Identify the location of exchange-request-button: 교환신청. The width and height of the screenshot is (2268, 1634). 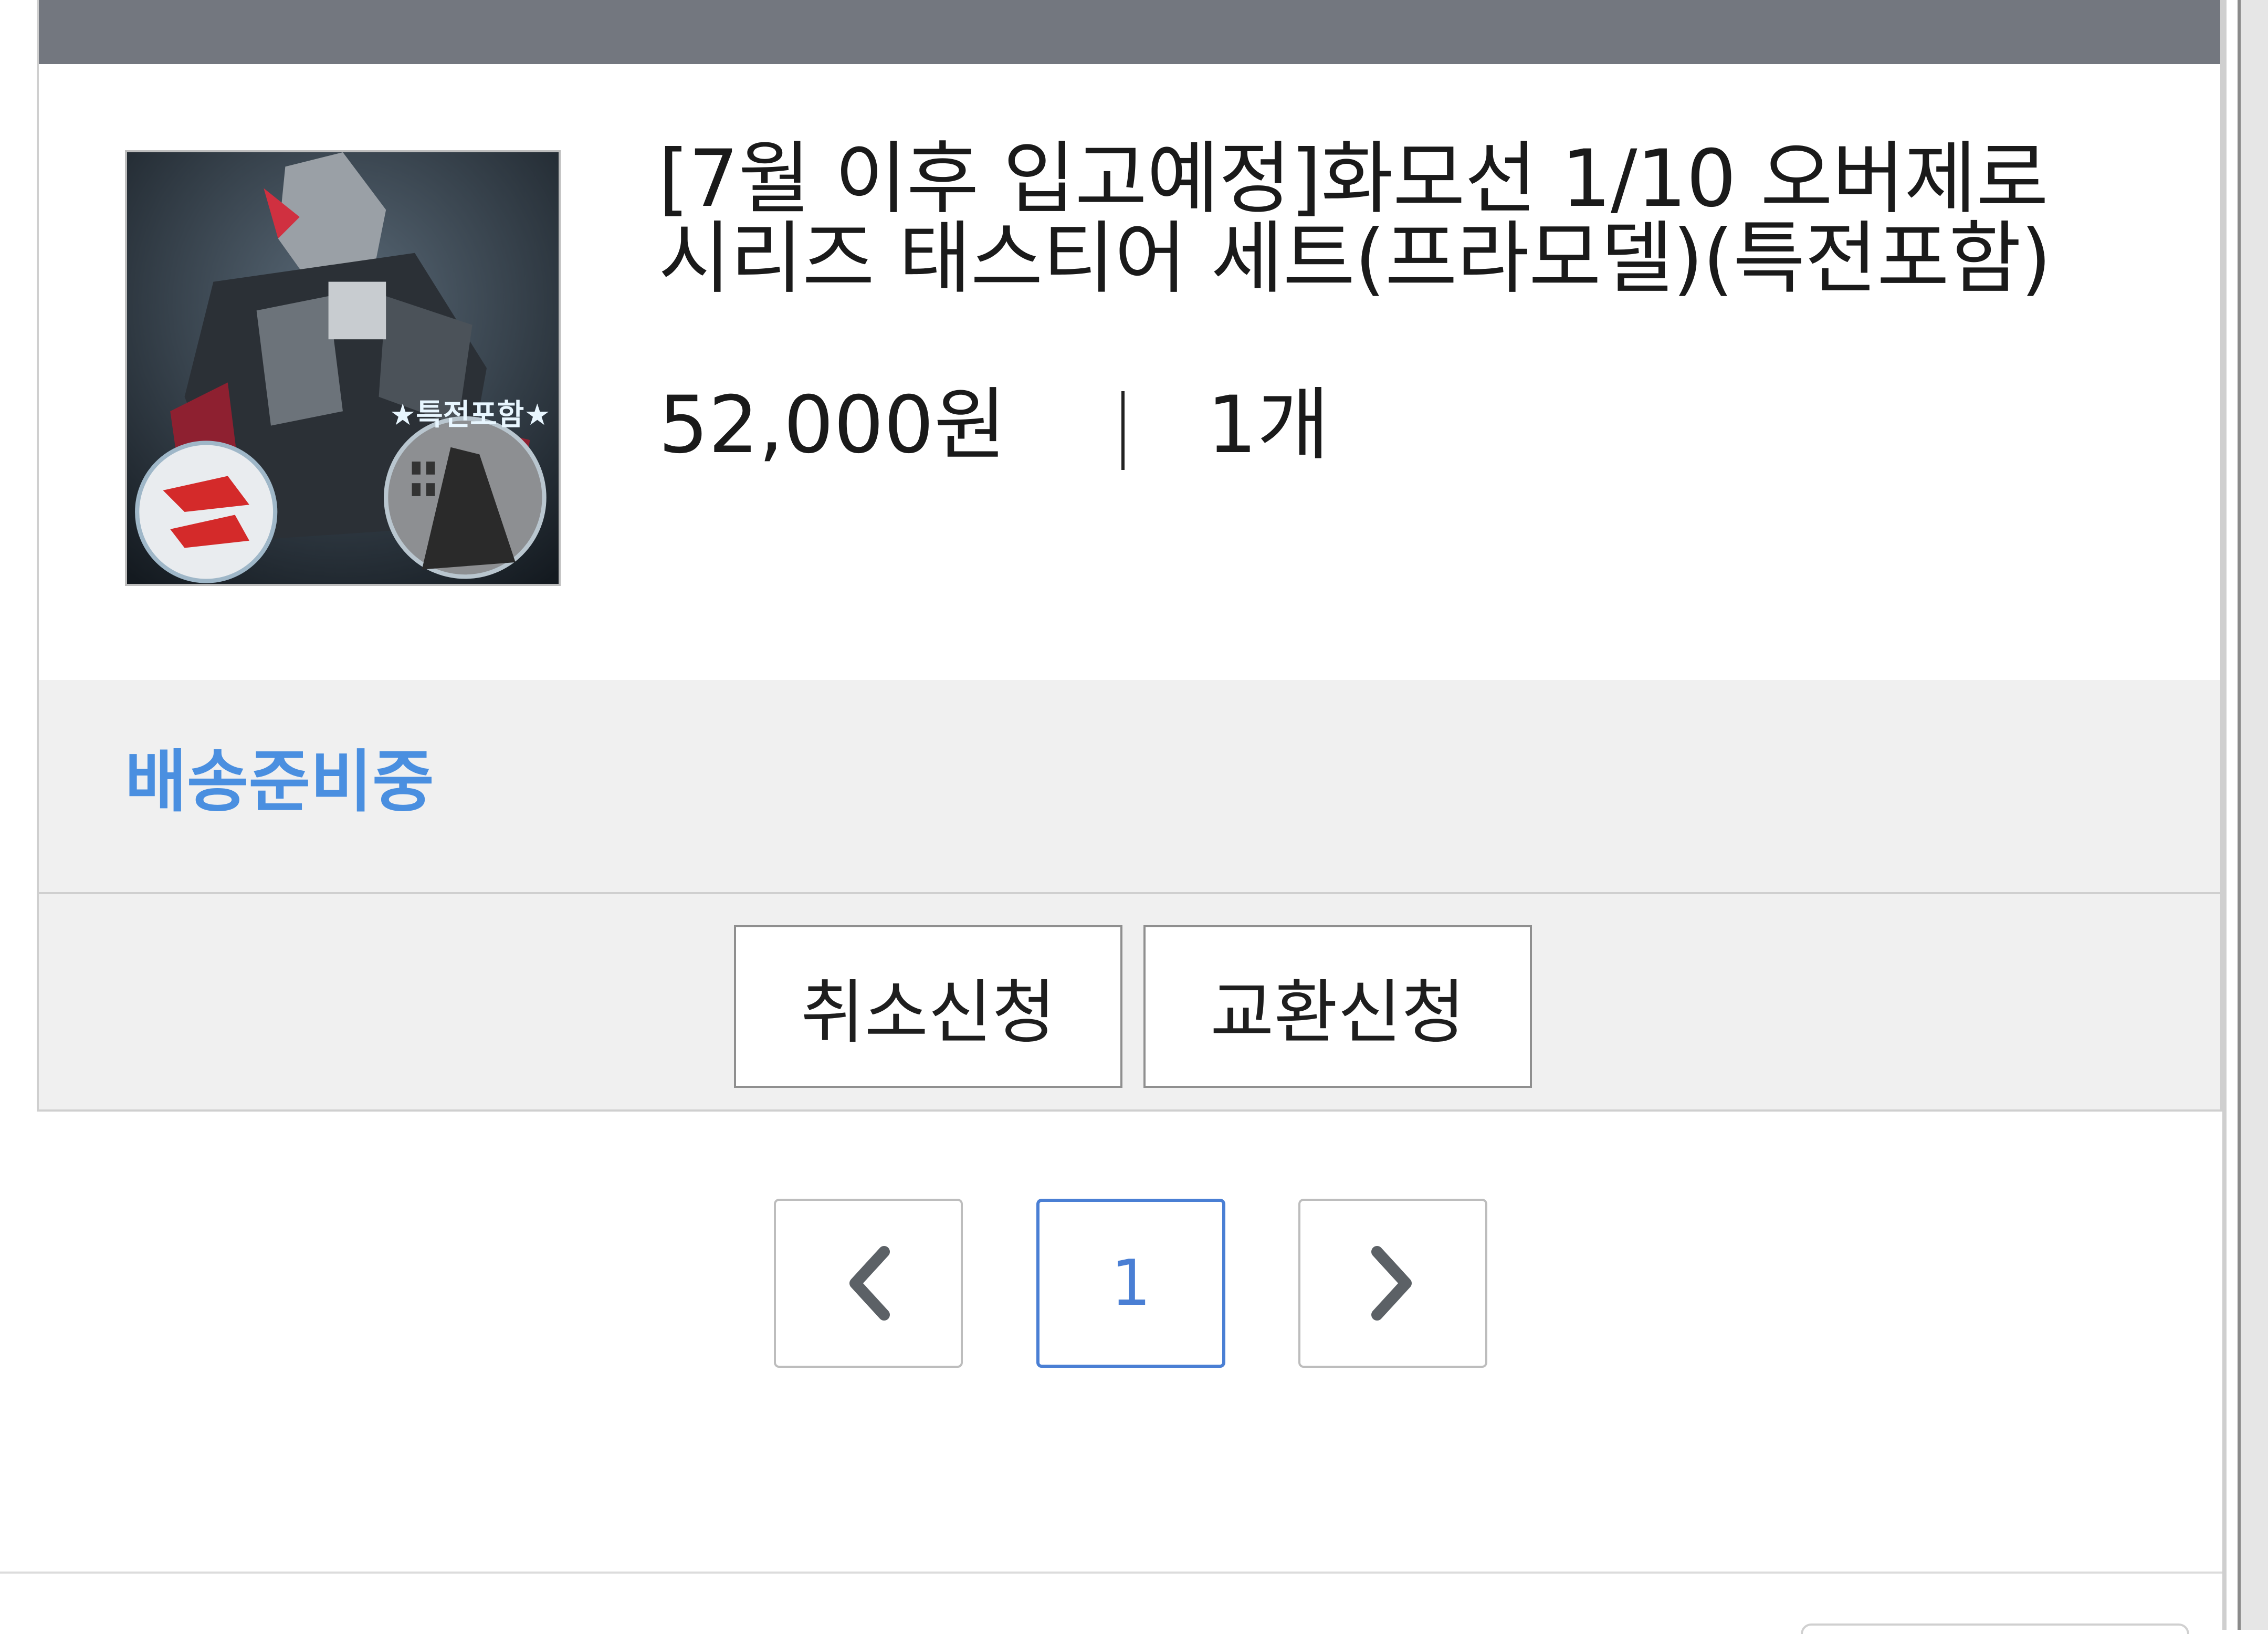
(1337, 1007).